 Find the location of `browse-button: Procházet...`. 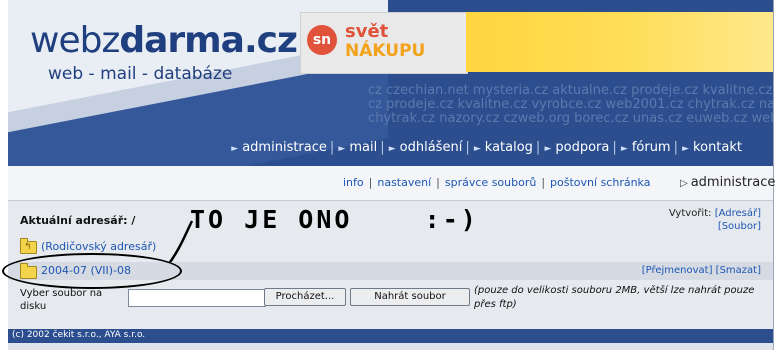

browse-button: Procházet... is located at coordinates (305, 297).